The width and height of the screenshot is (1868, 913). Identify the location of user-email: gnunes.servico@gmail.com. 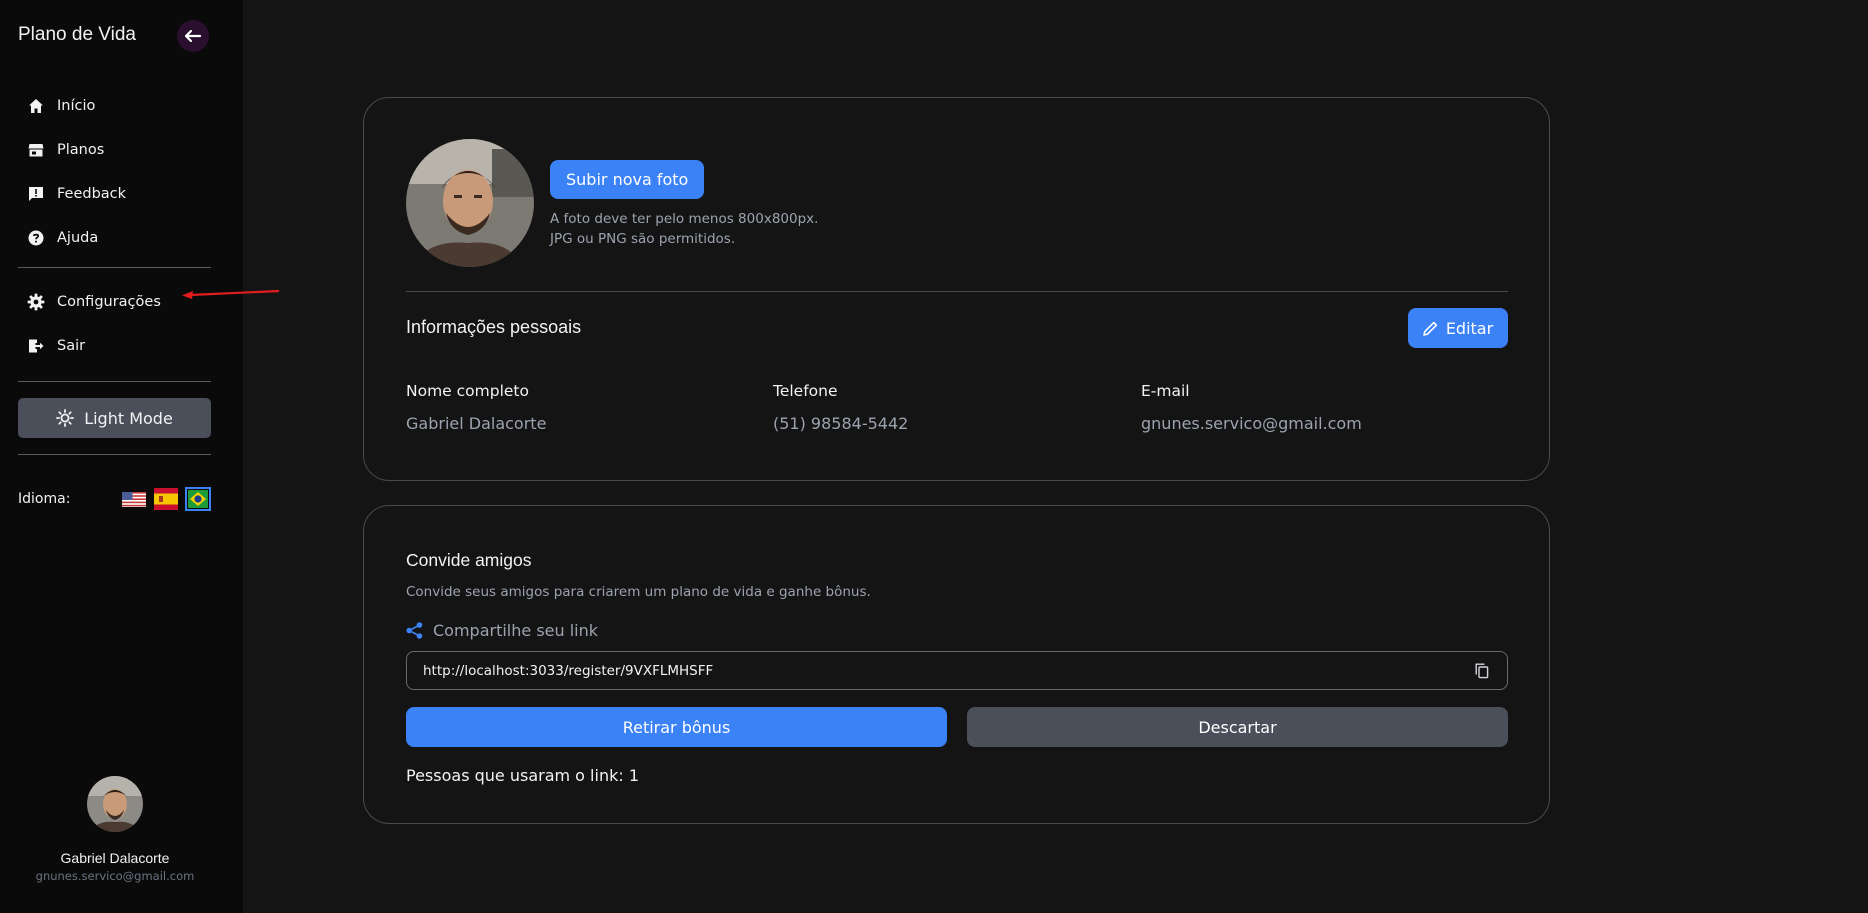
(115, 876).